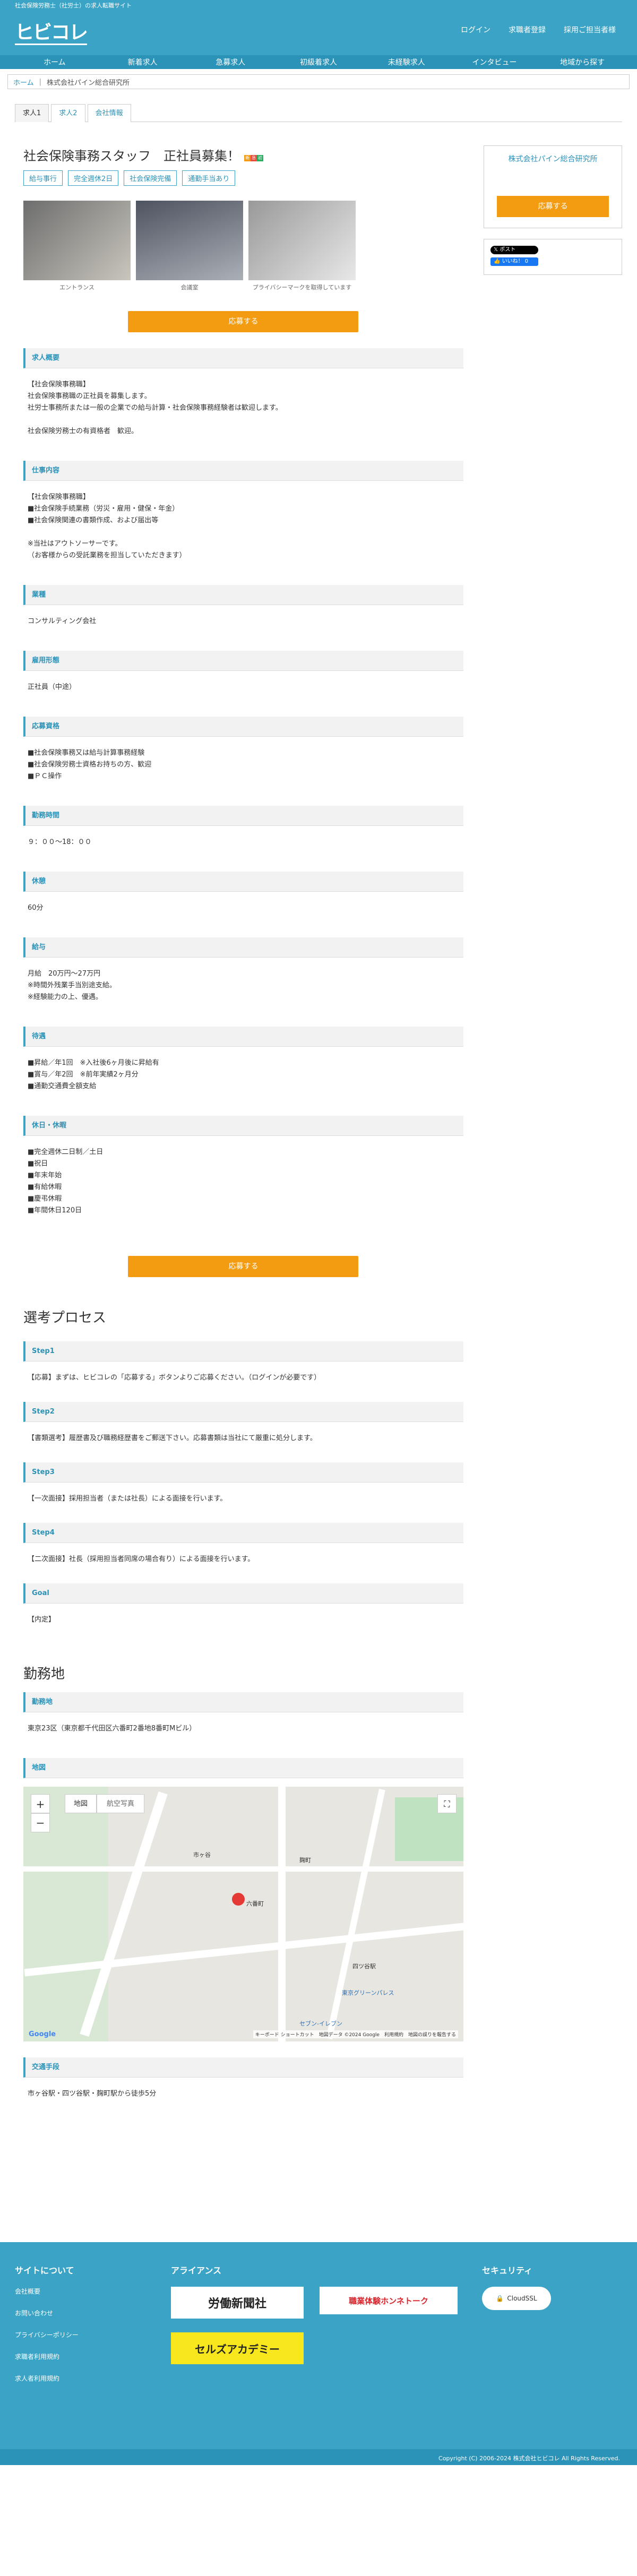 The image size is (637, 2576). What do you see at coordinates (77, 246) in the screenshot?
I see `photo-entrance: エントランス` at bounding box center [77, 246].